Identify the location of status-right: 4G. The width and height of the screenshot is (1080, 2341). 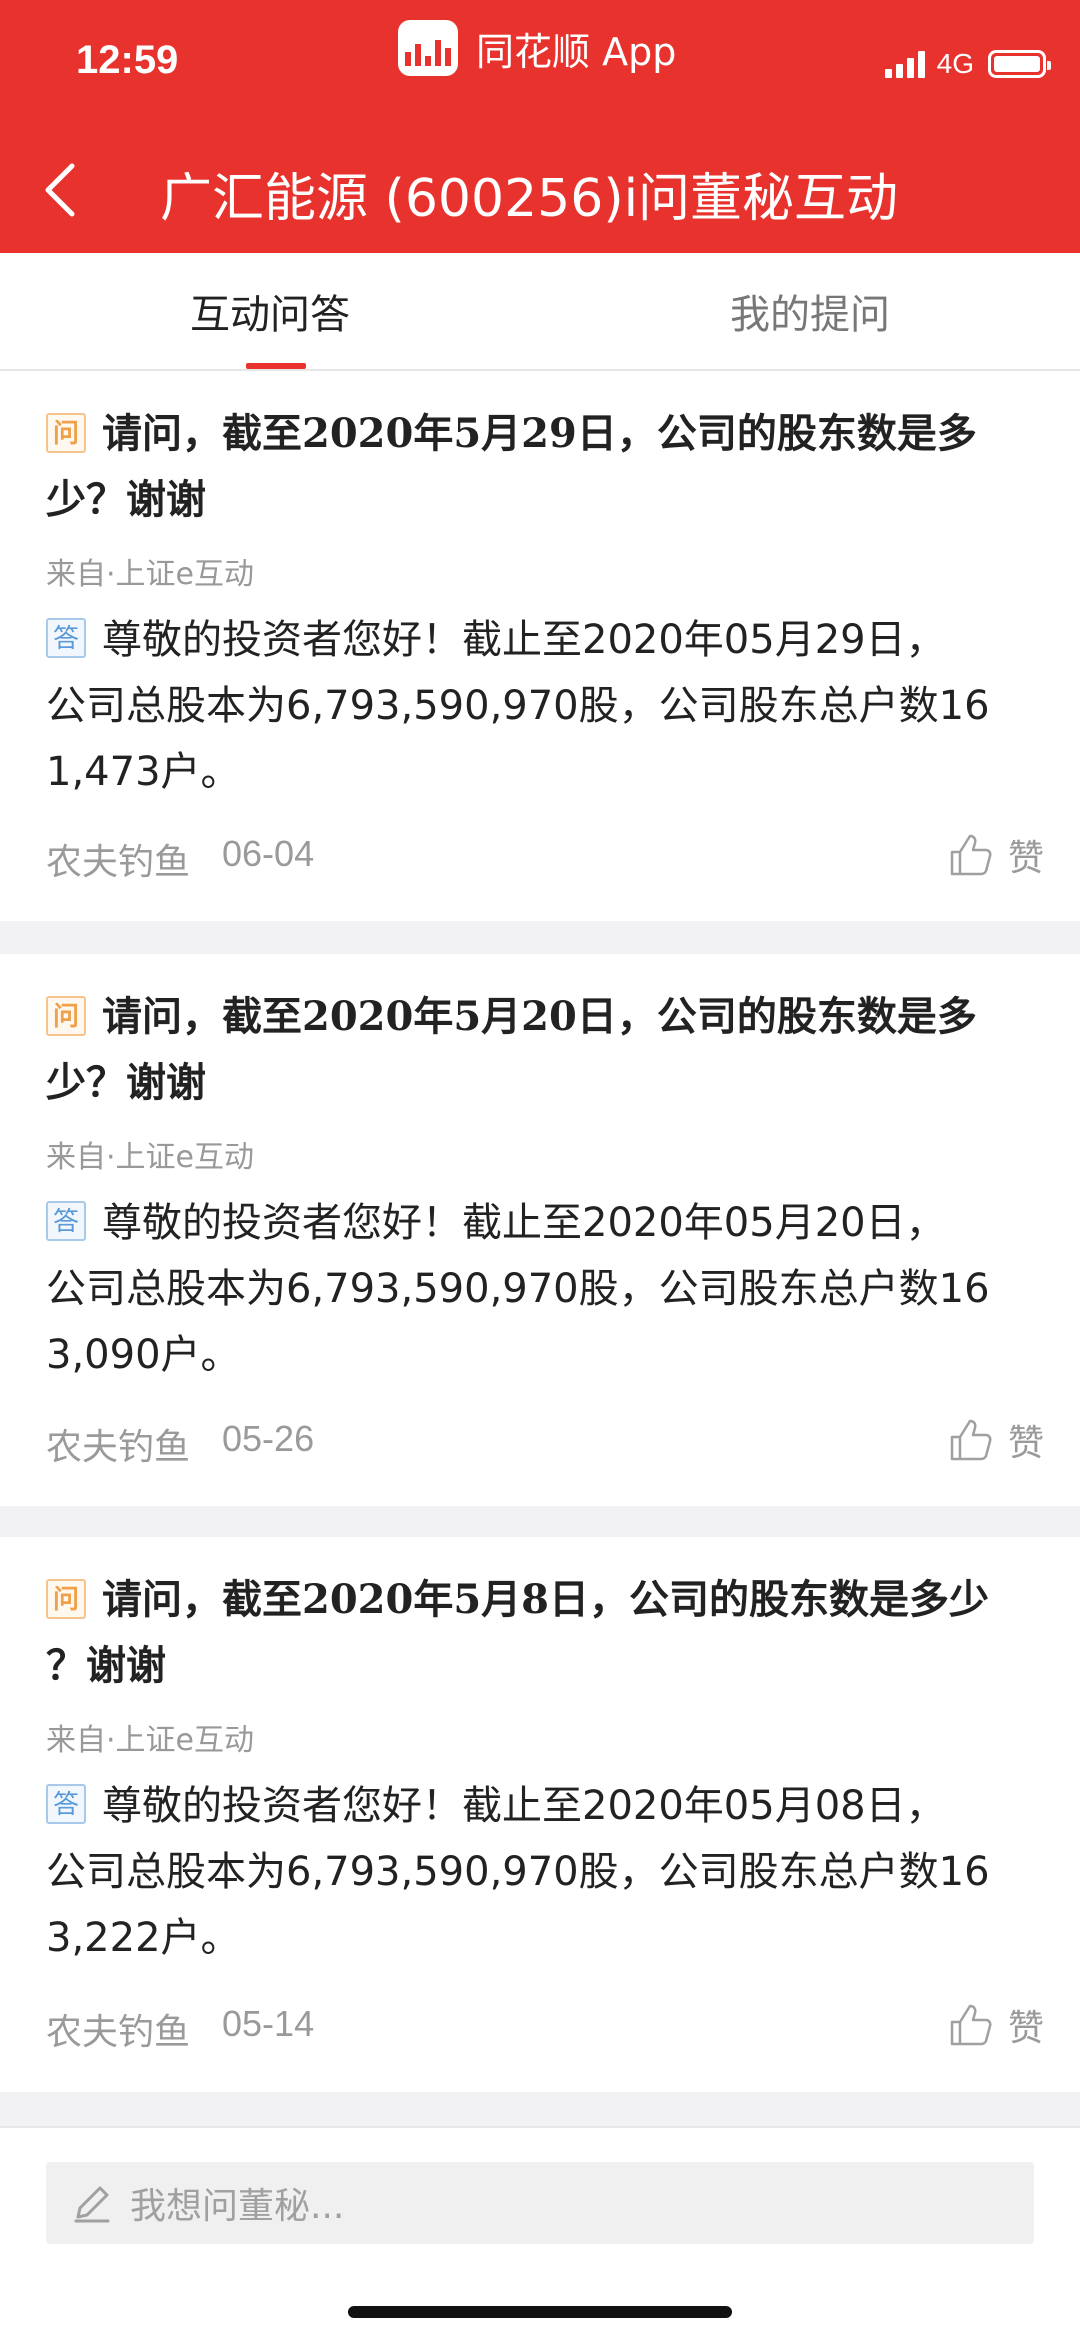
(967, 64).